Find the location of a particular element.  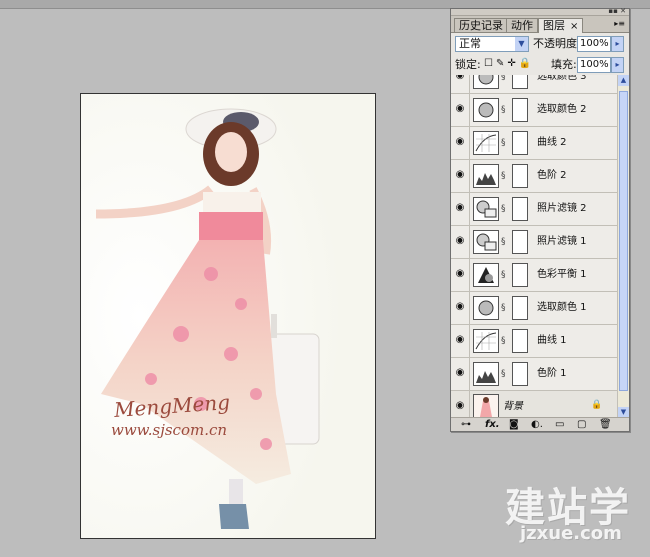

panel-menu-icon: ▸≡ is located at coordinates (619, 23).